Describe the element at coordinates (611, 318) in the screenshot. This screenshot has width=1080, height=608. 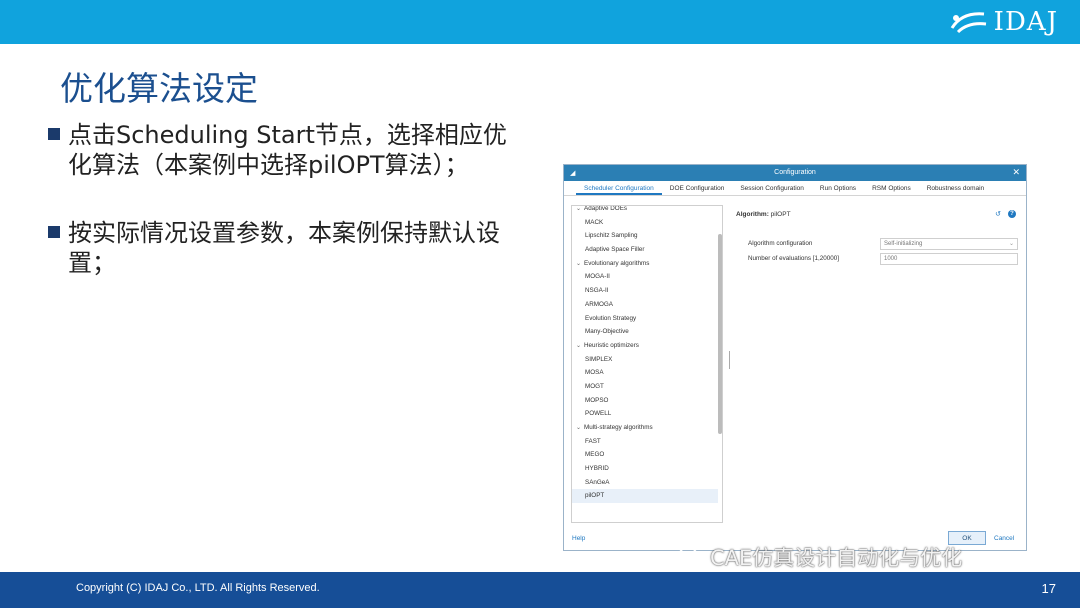
I see `list-item-label: Evolution Strategy` at that location.